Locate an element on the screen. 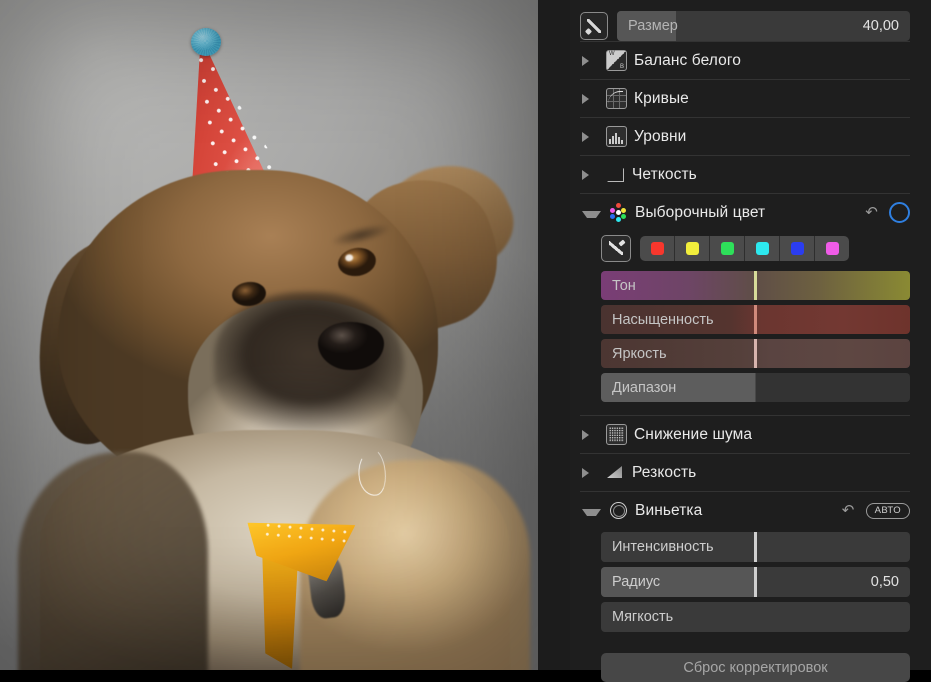  color-swatch-magenta is located at coordinates (832, 248).